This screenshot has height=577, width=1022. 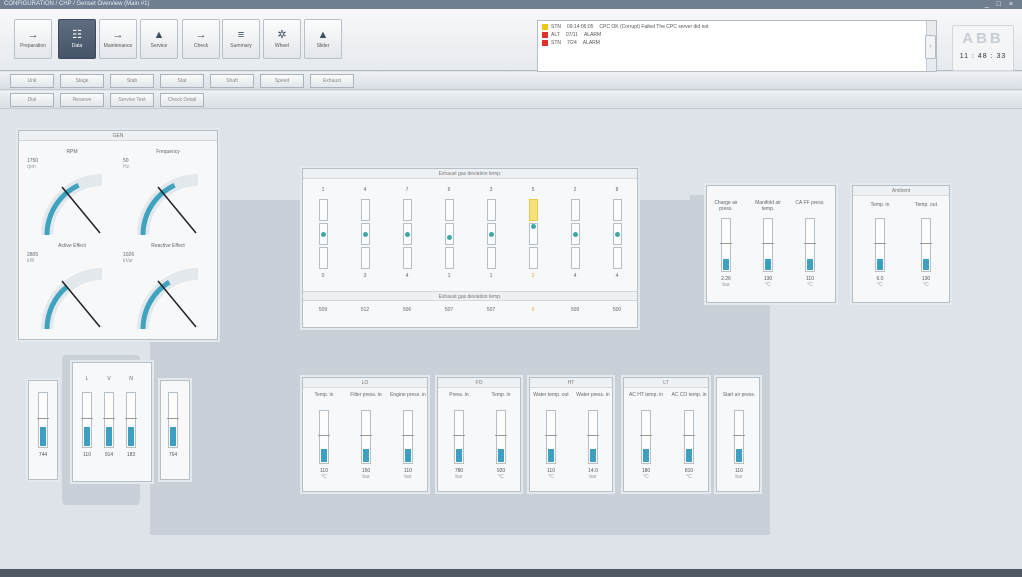 What do you see at coordinates (408, 435) in the screenshot?
I see `bp0-2-marker` at bounding box center [408, 435].